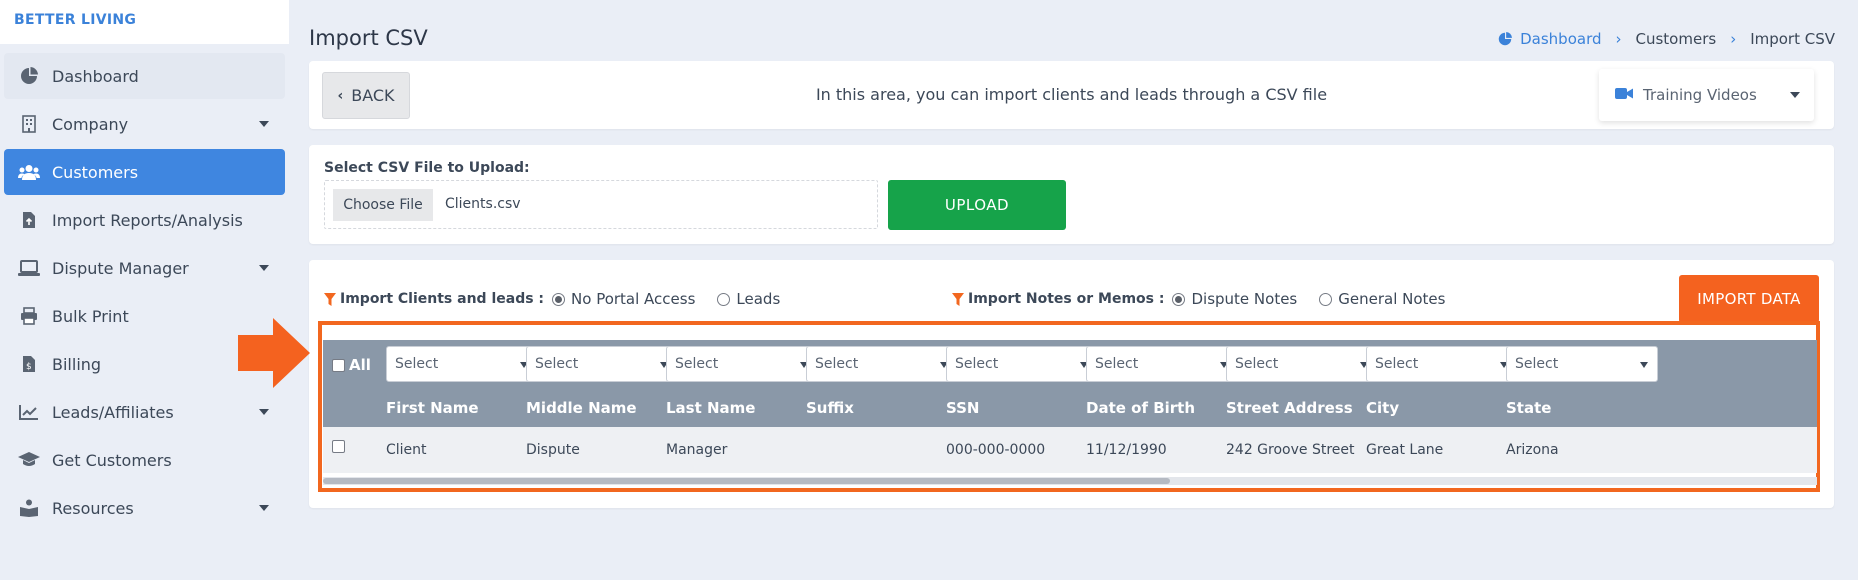 This screenshot has height=580, width=1858. I want to click on sidebar-item-label: Bulk Print, so click(90, 316).